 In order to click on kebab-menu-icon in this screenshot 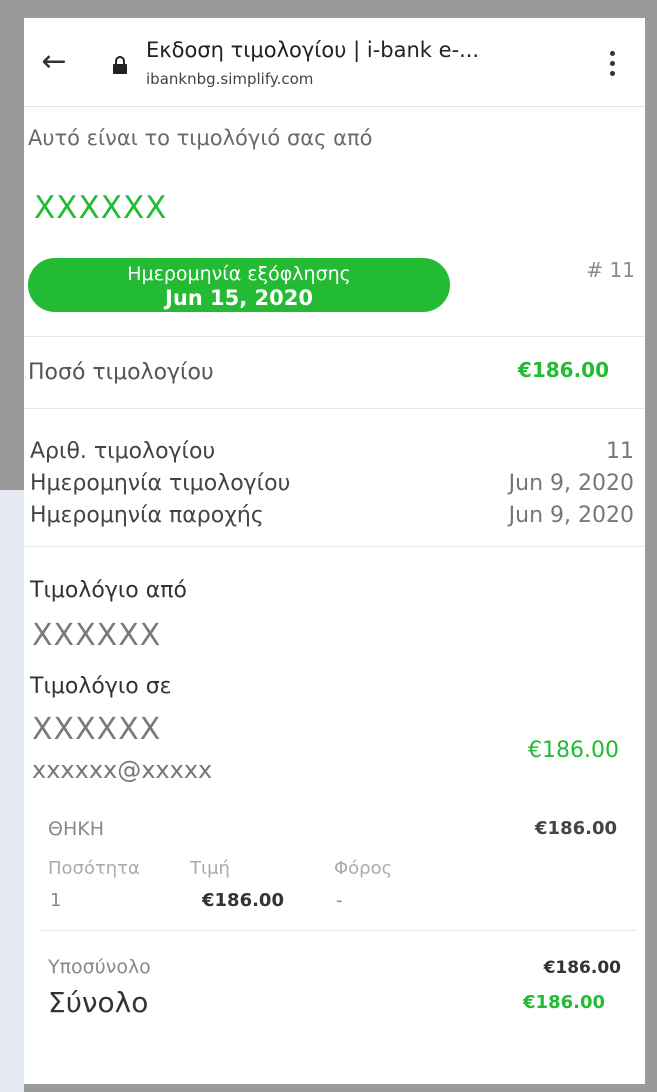, I will do `click(612, 65)`.